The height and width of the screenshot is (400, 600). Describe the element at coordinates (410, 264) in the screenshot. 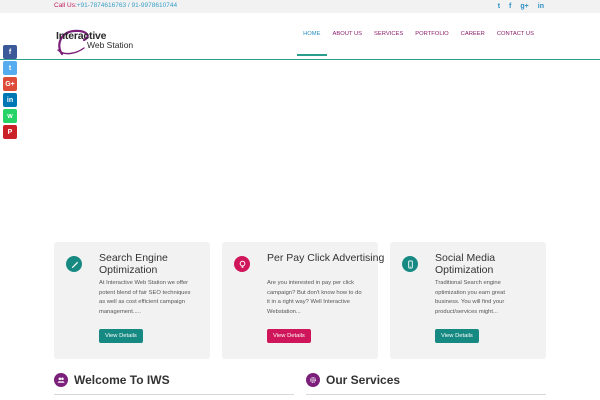

I see `mobile-icon` at that location.